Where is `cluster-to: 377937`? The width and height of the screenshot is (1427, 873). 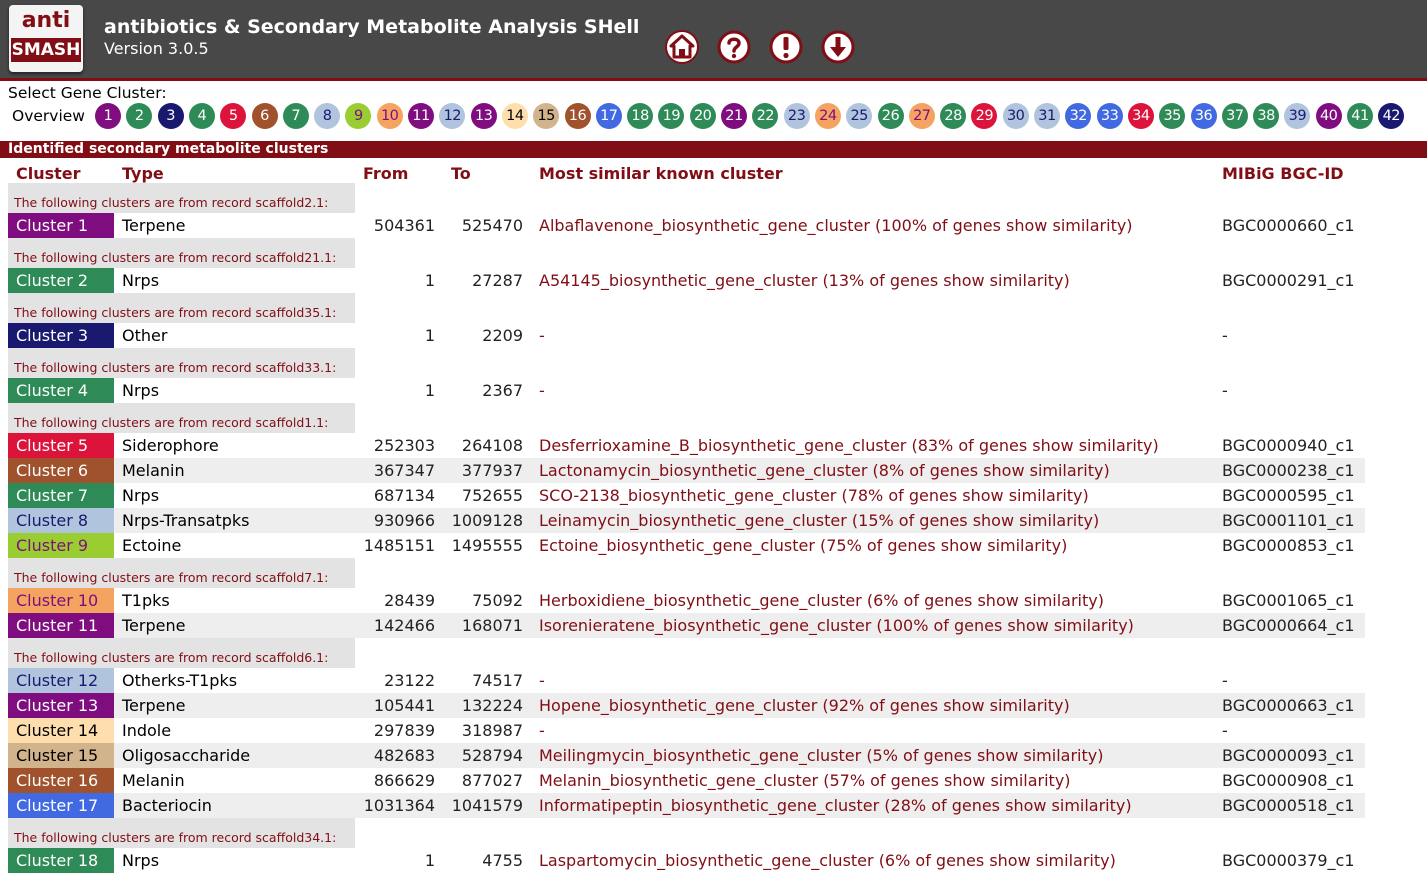 cluster-to: 377937 is located at coordinates (492, 470).